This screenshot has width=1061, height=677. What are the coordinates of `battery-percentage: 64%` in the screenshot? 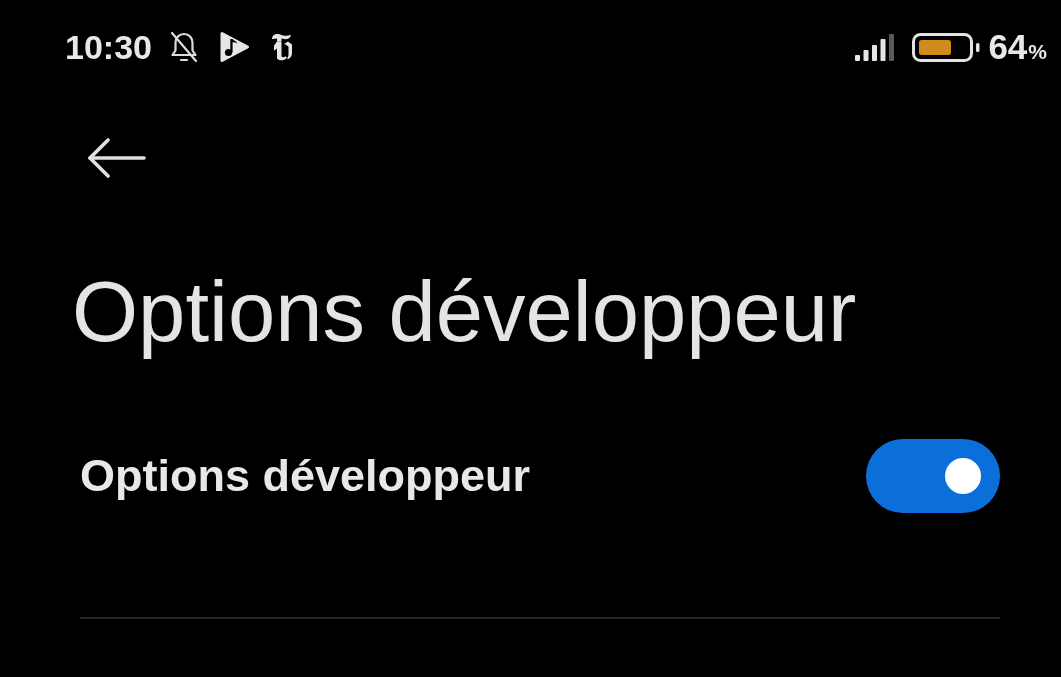 It's located at (1017, 47).